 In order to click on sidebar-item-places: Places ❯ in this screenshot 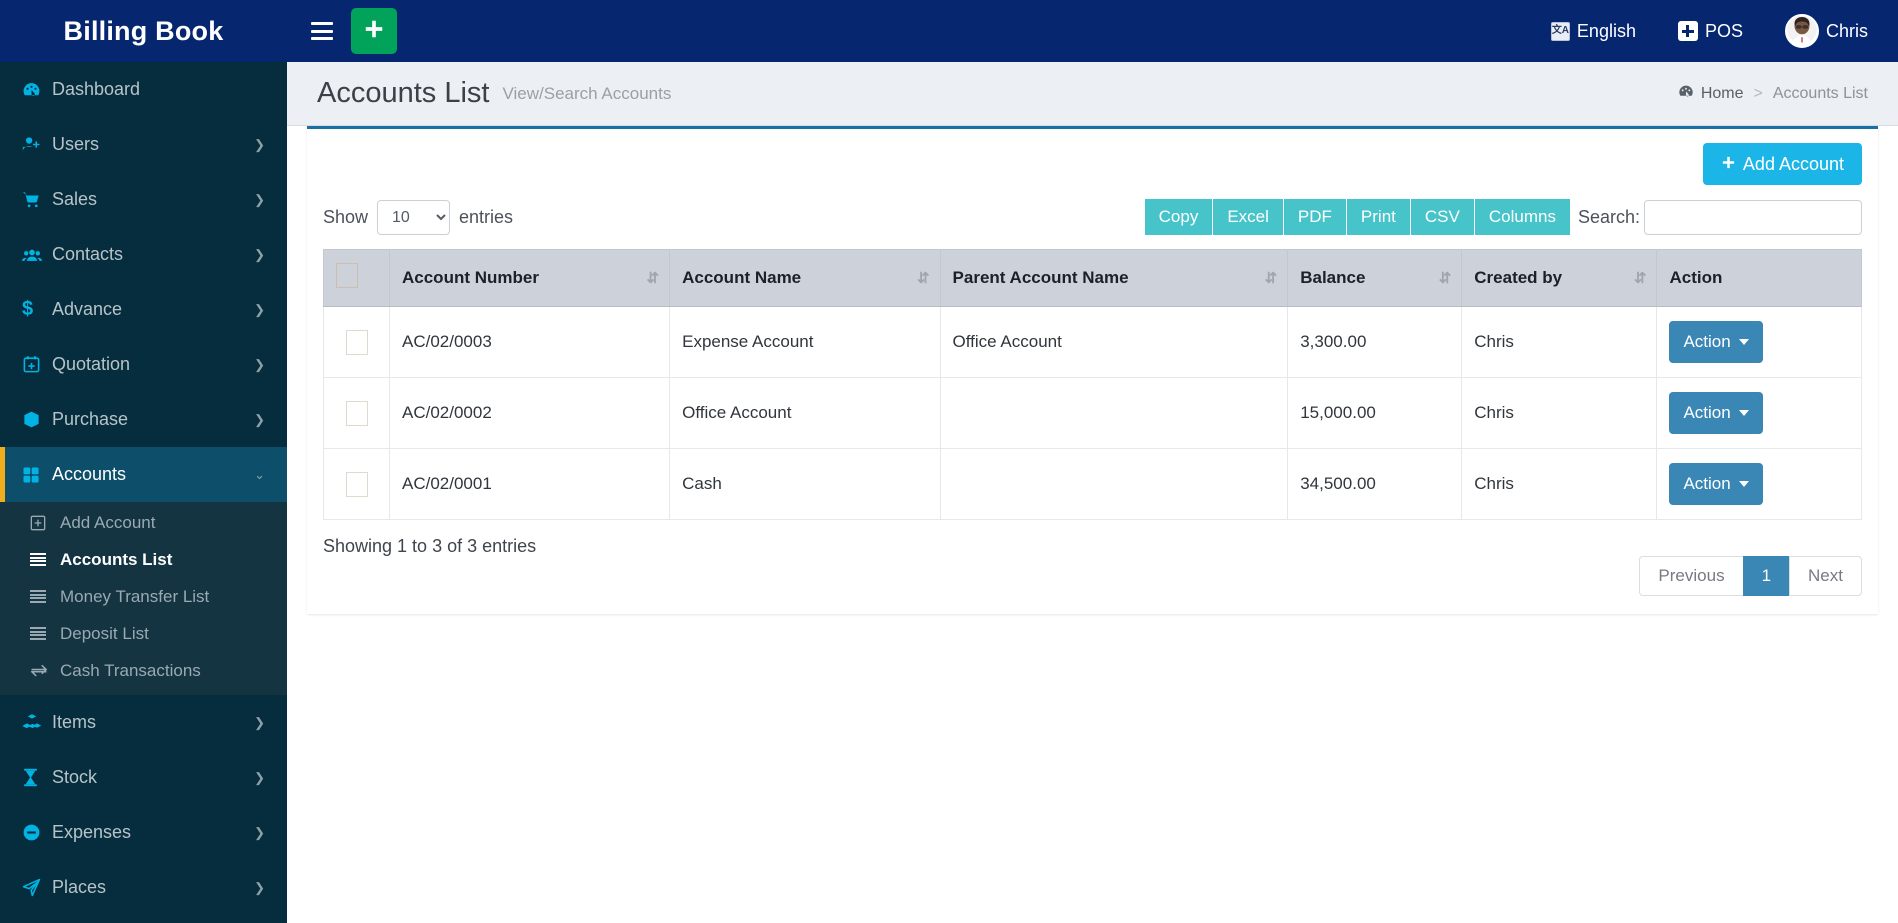, I will do `click(143, 887)`.